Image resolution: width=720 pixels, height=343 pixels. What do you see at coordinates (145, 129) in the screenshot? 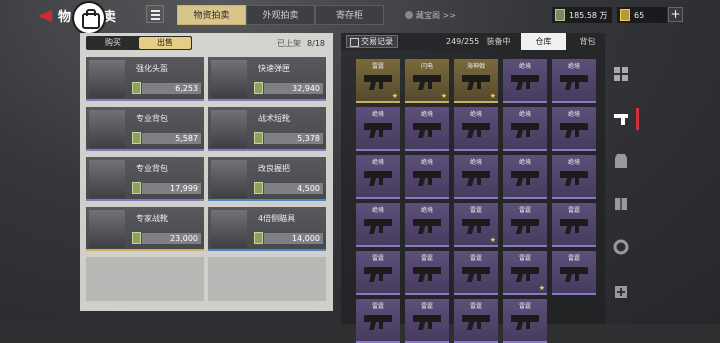
I see `listing-slot: 专业背包 5,587` at bounding box center [145, 129].